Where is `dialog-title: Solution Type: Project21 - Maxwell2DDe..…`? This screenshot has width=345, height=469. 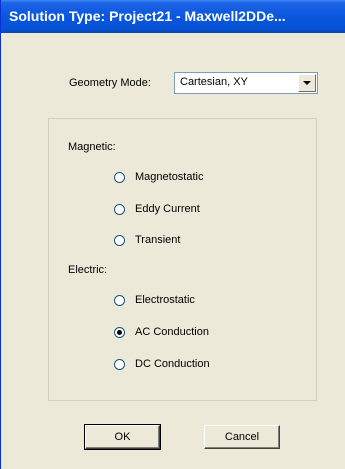 dialog-title: Solution Type: Project21 - Maxwell2DDe..… is located at coordinates (173, 16).